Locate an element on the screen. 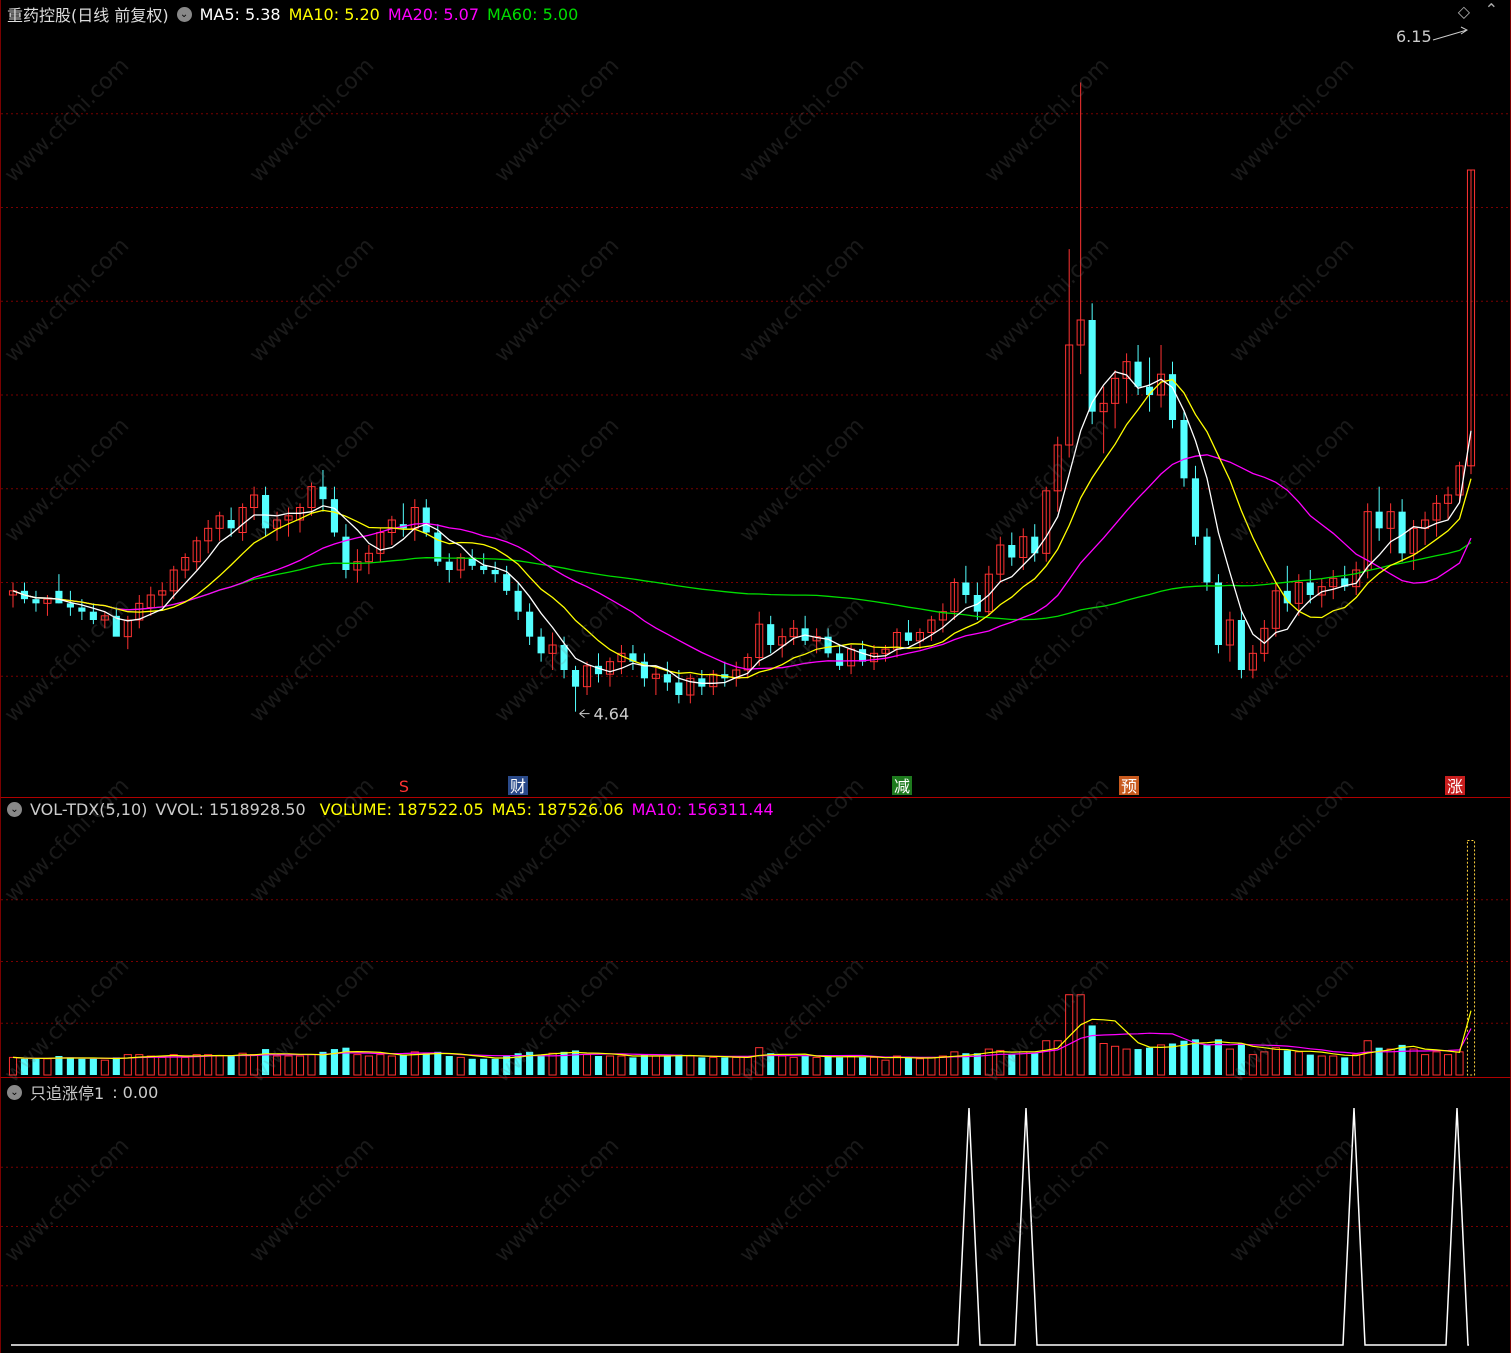  event-marker-text: 预 is located at coordinates (1129, 786).